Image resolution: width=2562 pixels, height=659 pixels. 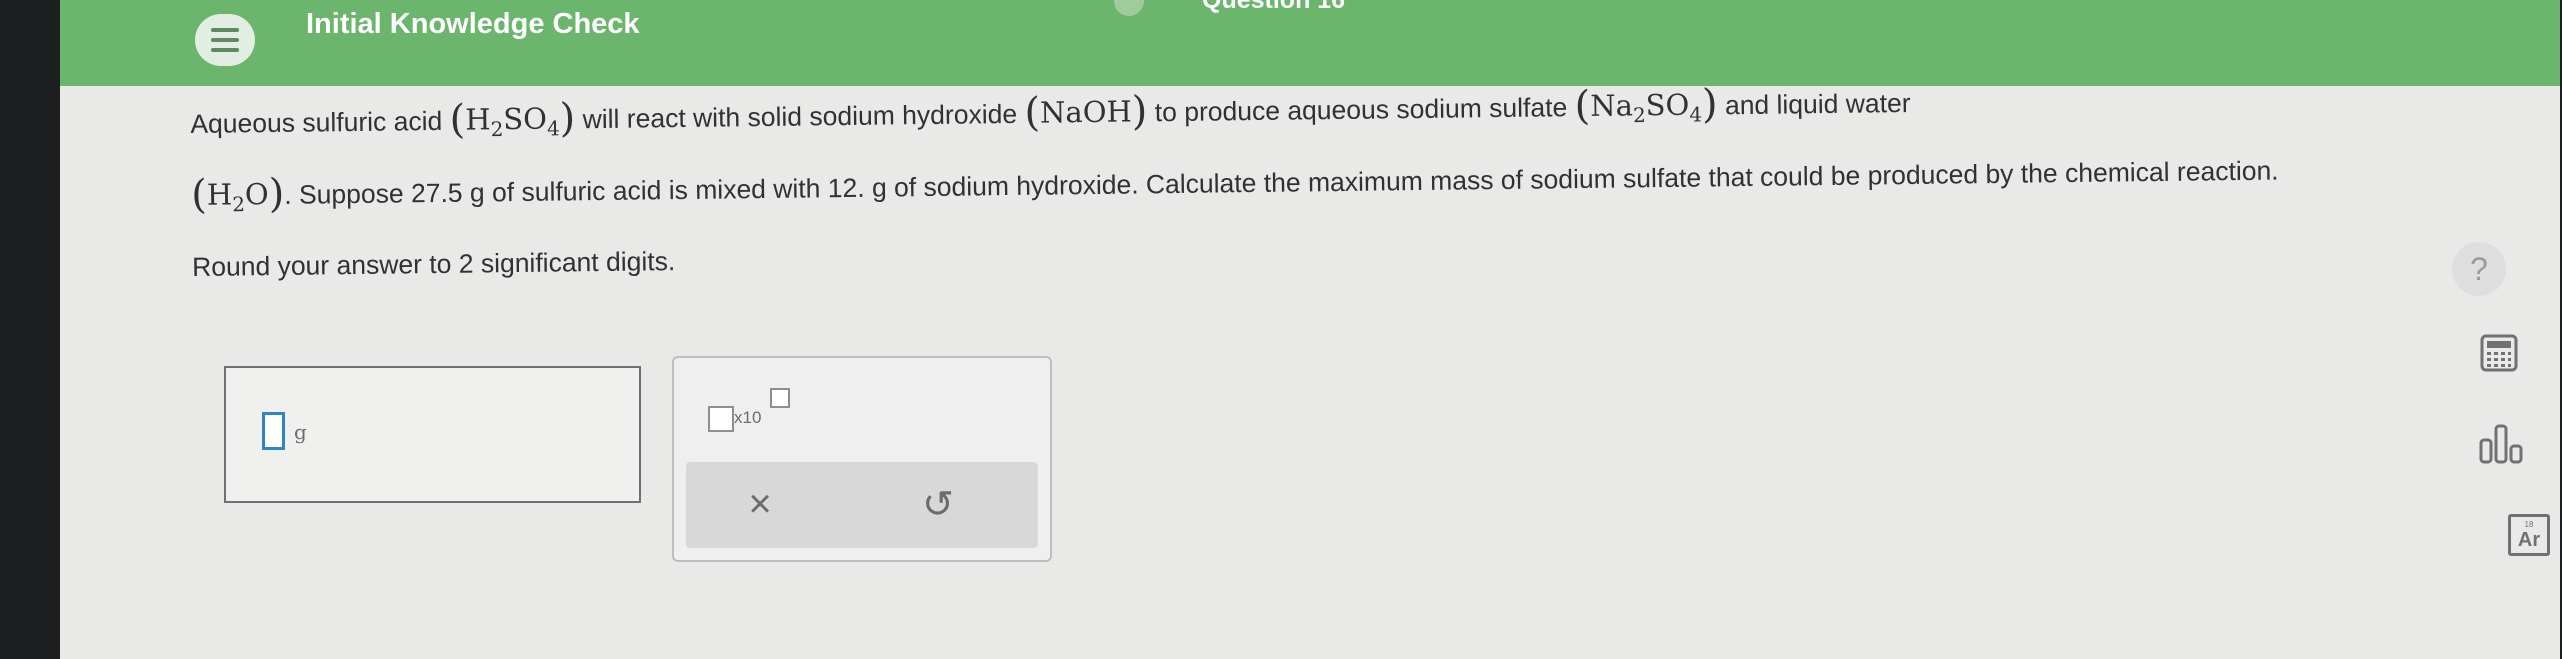 I want to click on scientific-notation-button: x10, so click(x=753, y=410).